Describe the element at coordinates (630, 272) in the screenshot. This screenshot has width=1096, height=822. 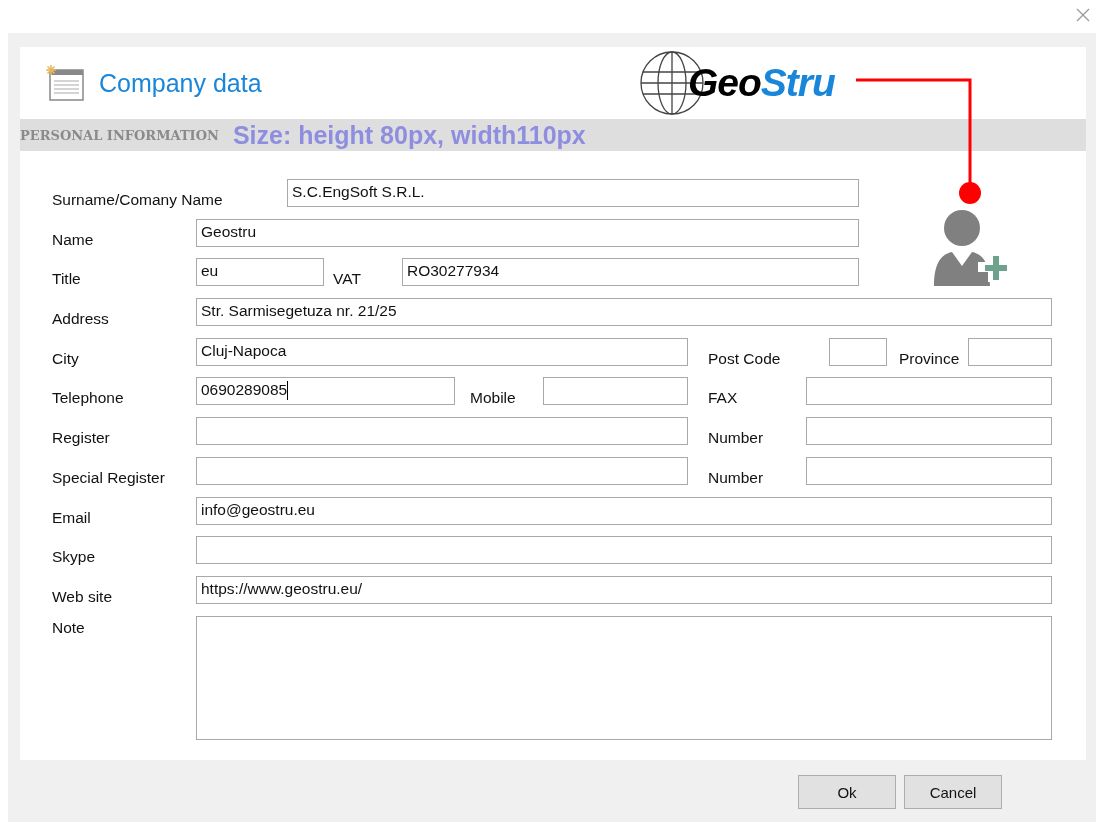
I see `text-field: RO30277934` at that location.